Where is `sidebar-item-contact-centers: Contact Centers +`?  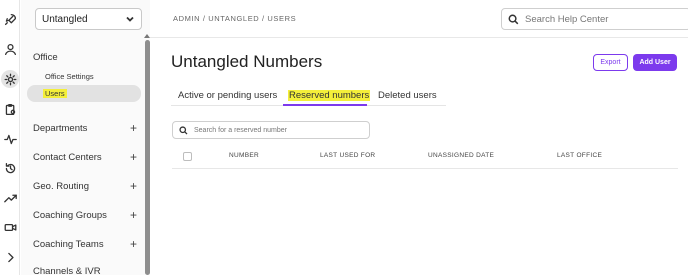
sidebar-item-contact-centers: Contact Centers + is located at coordinates (85, 157).